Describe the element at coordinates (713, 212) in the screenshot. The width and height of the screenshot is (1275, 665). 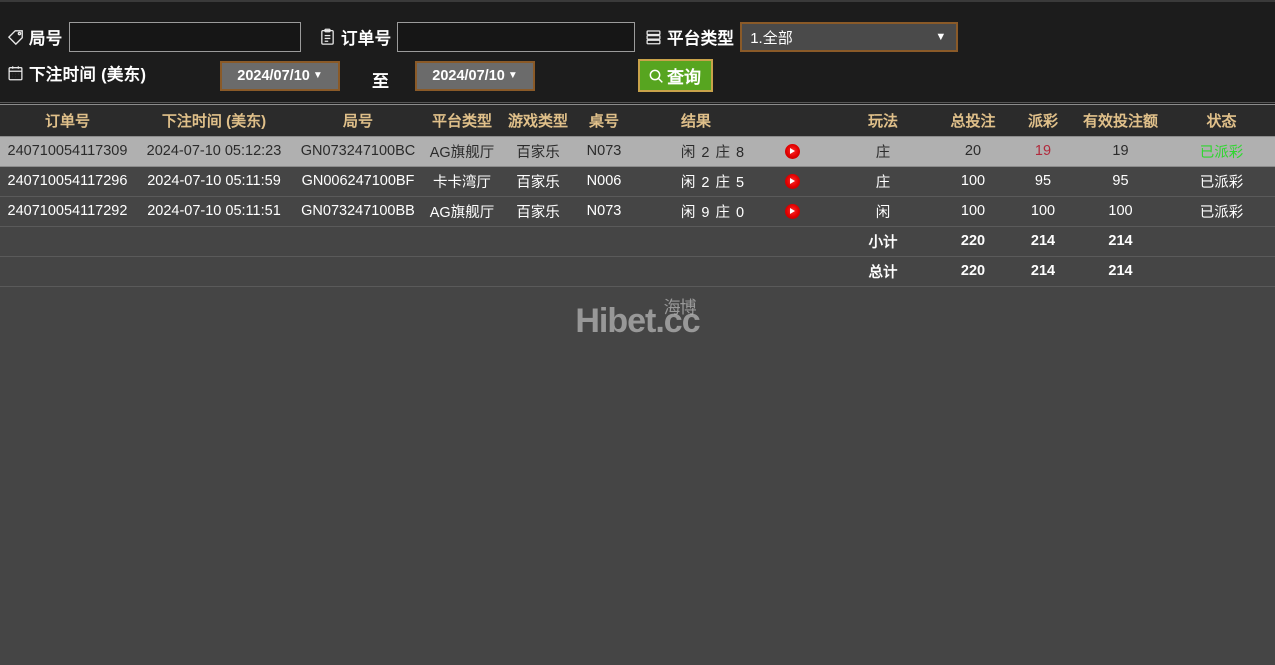
I see `result-text: 闲 9 庄 0` at that location.